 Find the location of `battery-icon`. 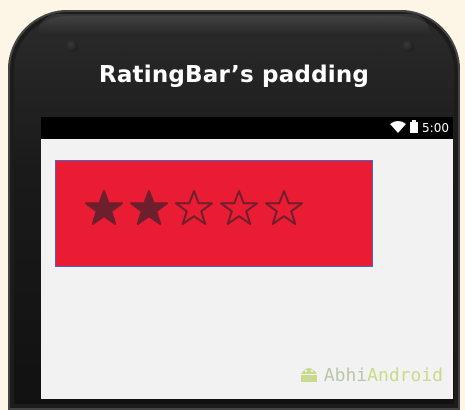

battery-icon is located at coordinates (414, 128).